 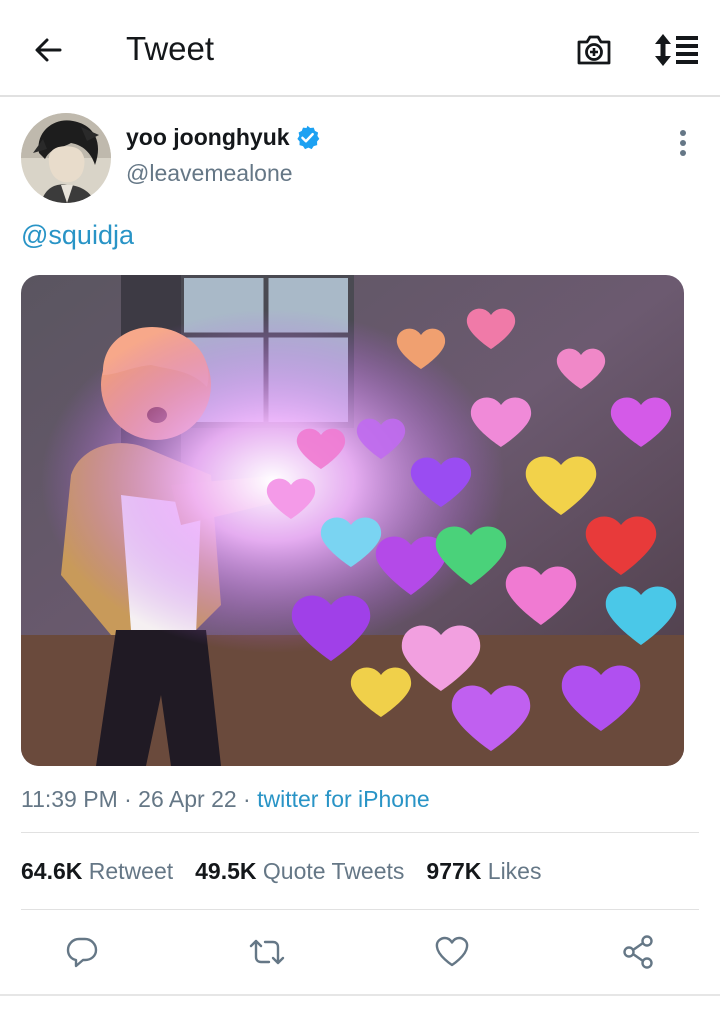 I want to click on likes-count: 977K Likes, so click(x=483, y=871).